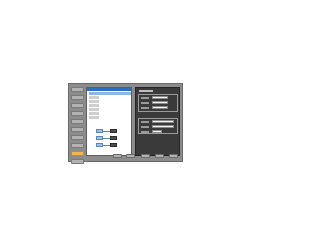 This screenshot has width=320, height=250. I want to click on properties-panel, so click(157, 121).